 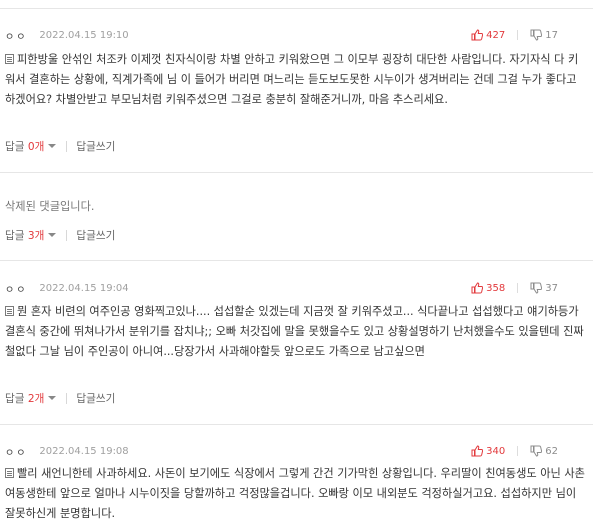 What do you see at coordinates (496, 35) in the screenshot?
I see `like-count: 427` at bounding box center [496, 35].